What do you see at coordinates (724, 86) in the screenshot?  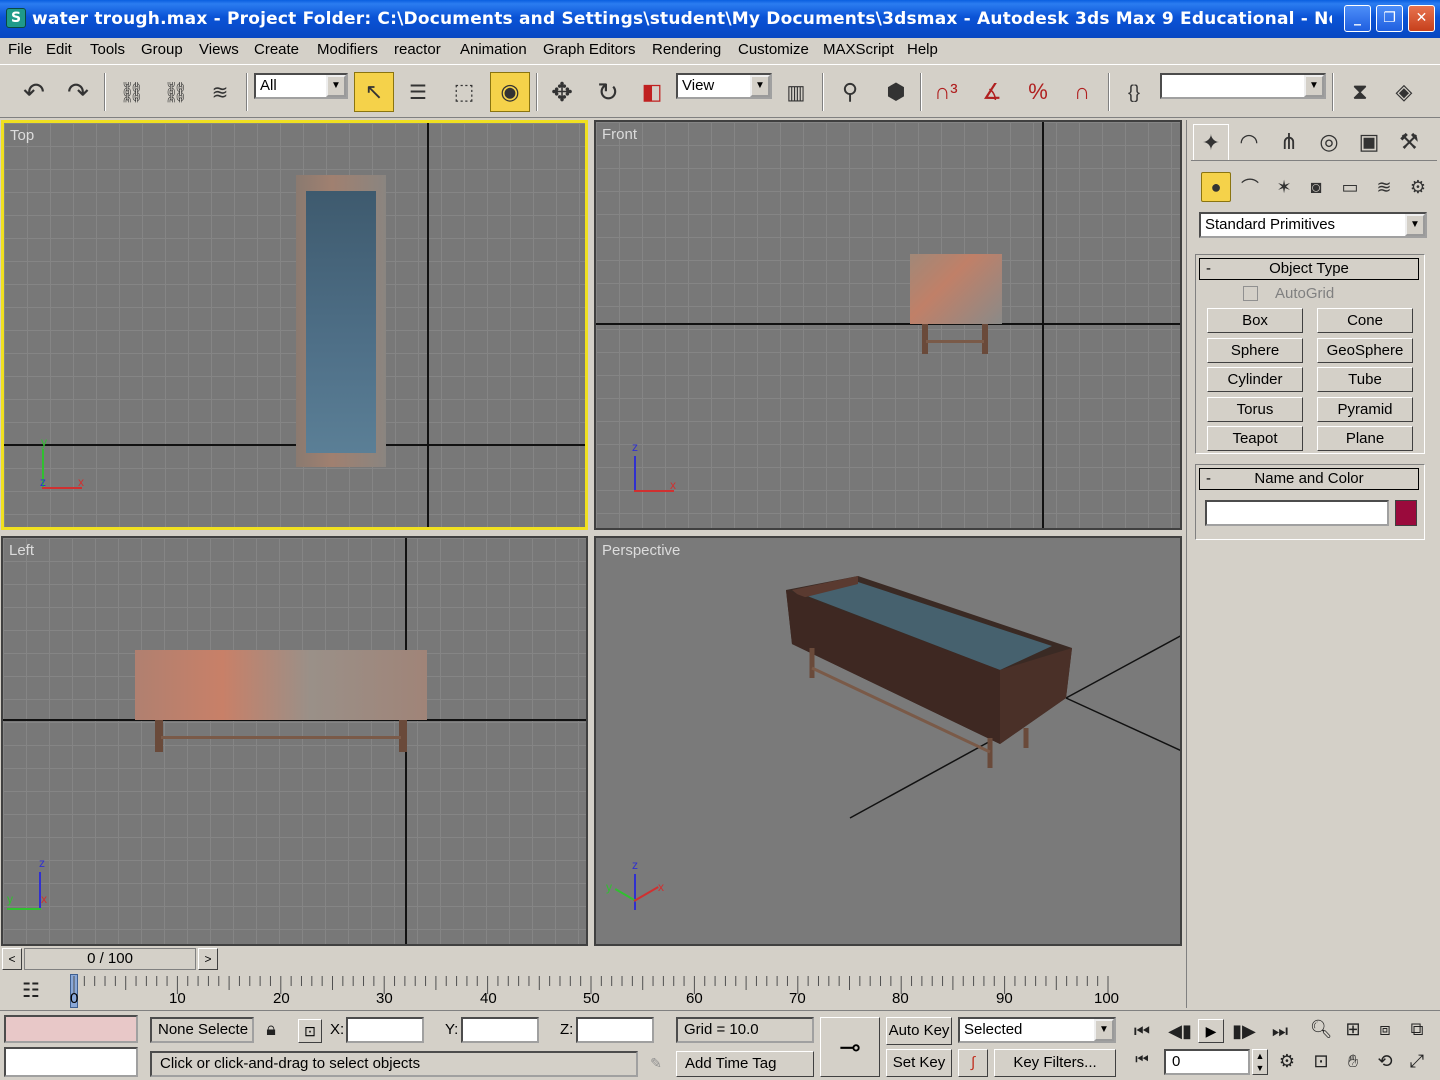 I see `reference-coordinate-dropdown: View ▼` at bounding box center [724, 86].